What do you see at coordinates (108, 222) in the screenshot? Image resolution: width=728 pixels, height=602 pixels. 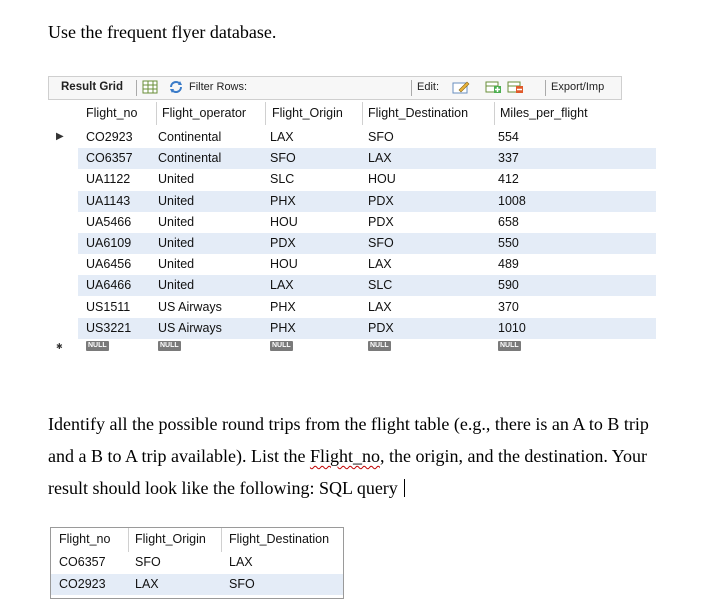 I see `table-cell: UA5466` at bounding box center [108, 222].